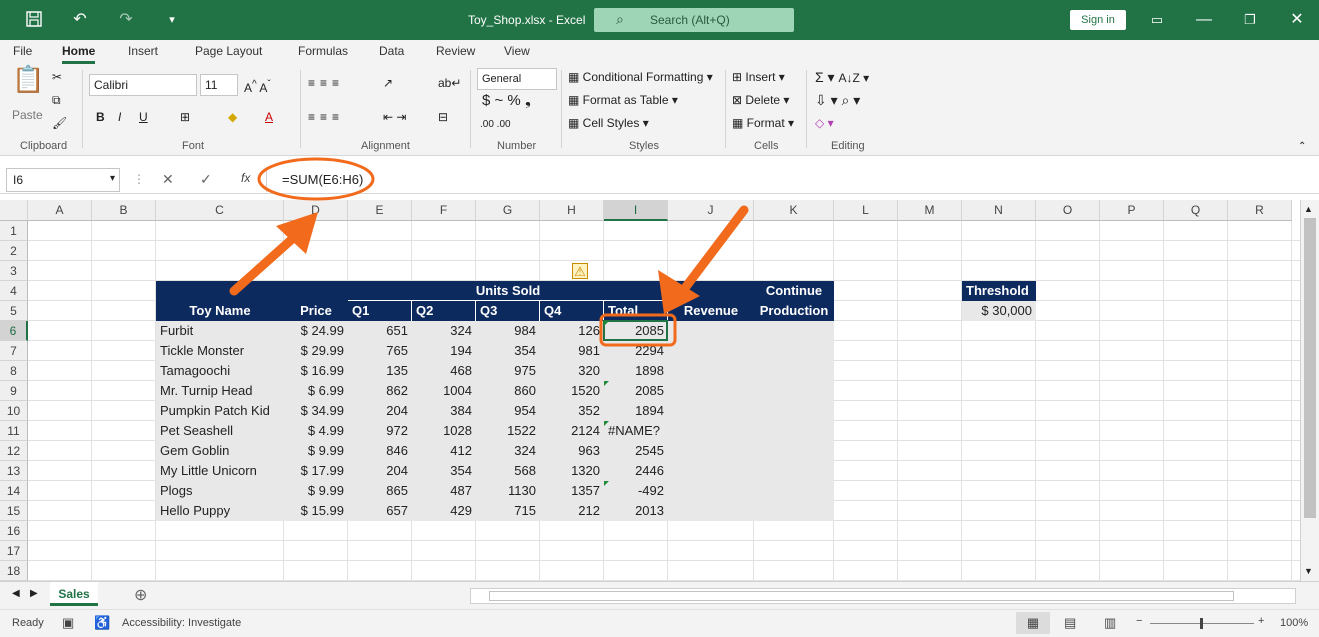 The image size is (1319, 637). What do you see at coordinates (1260, 210) in the screenshot?
I see `column-header-r: R` at bounding box center [1260, 210].